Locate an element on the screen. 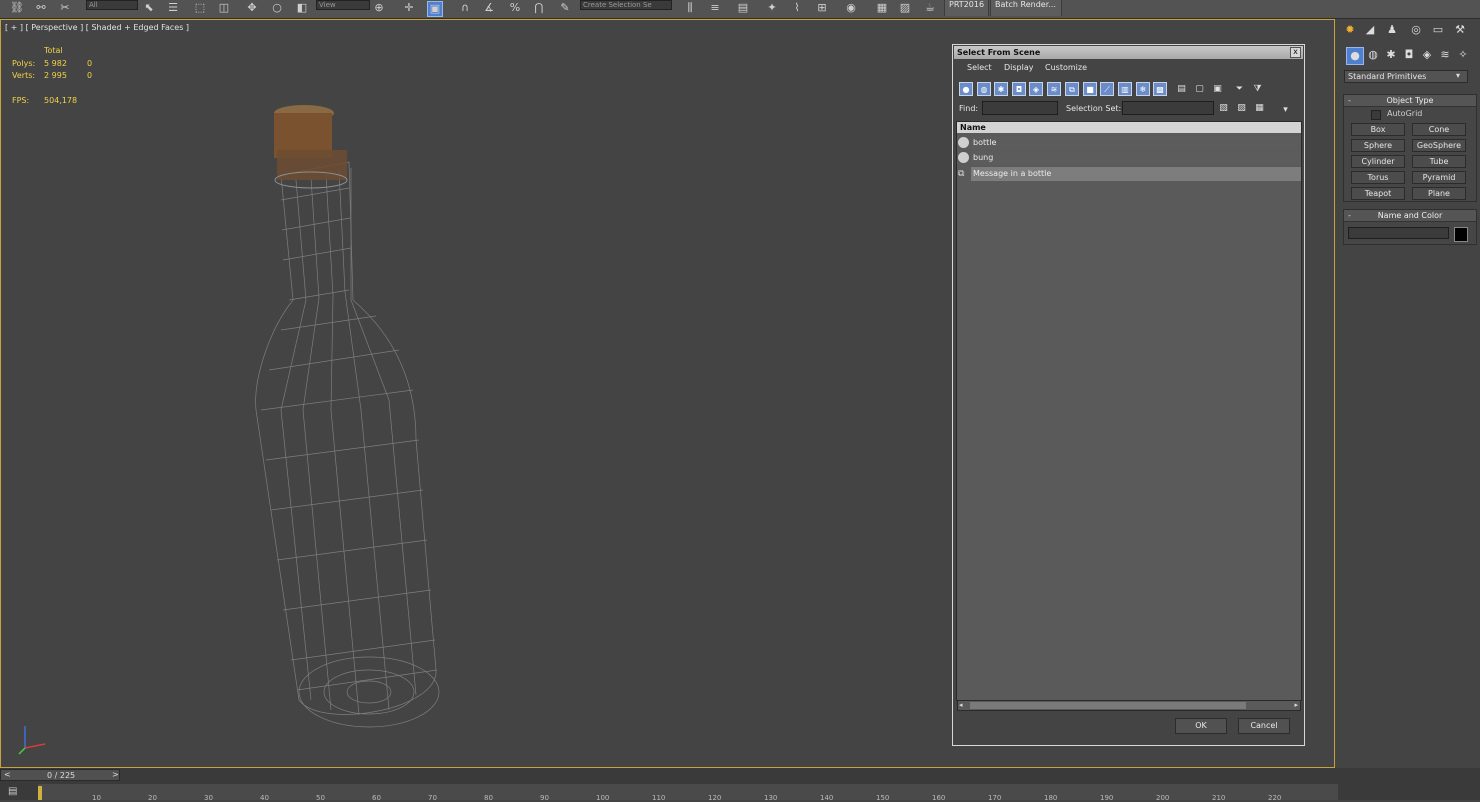 This screenshot has height=802, width=1480. cone-button: Cone is located at coordinates (1439, 129).